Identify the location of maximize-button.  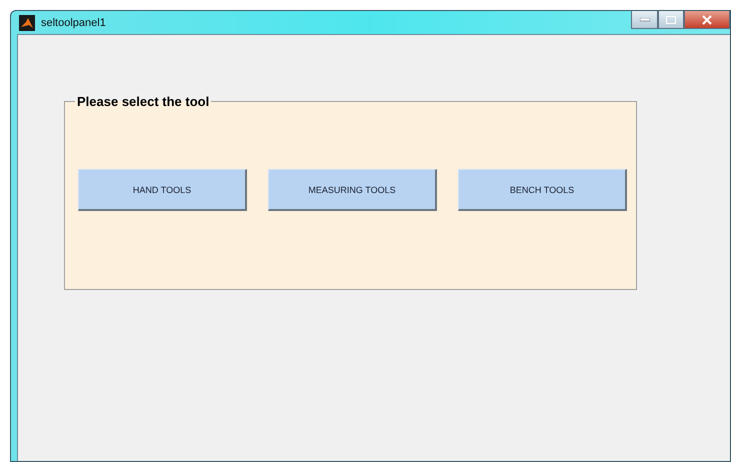
(671, 20).